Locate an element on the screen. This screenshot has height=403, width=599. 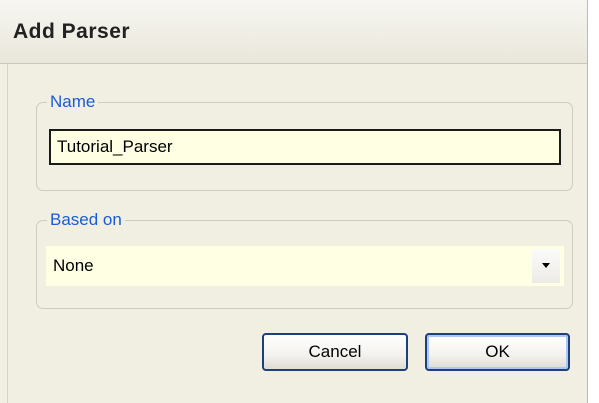
name-input is located at coordinates (305, 147).